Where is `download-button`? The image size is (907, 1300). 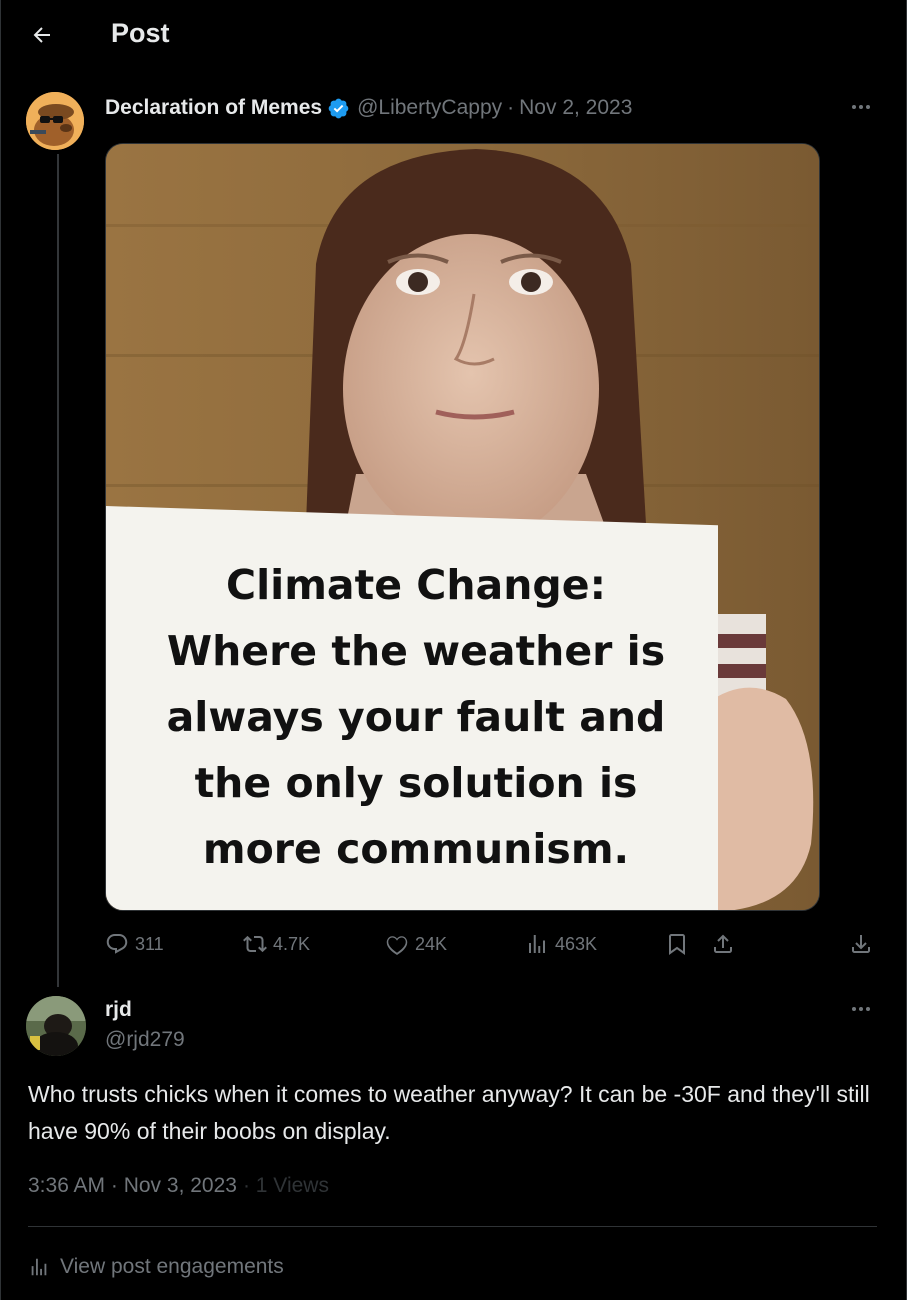
download-button is located at coordinates (861, 944).